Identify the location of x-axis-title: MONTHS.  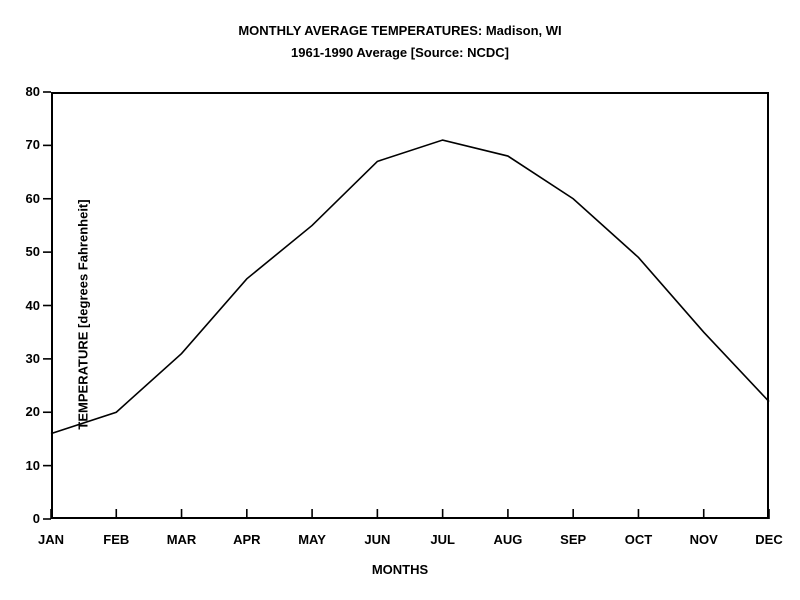
(400, 569).